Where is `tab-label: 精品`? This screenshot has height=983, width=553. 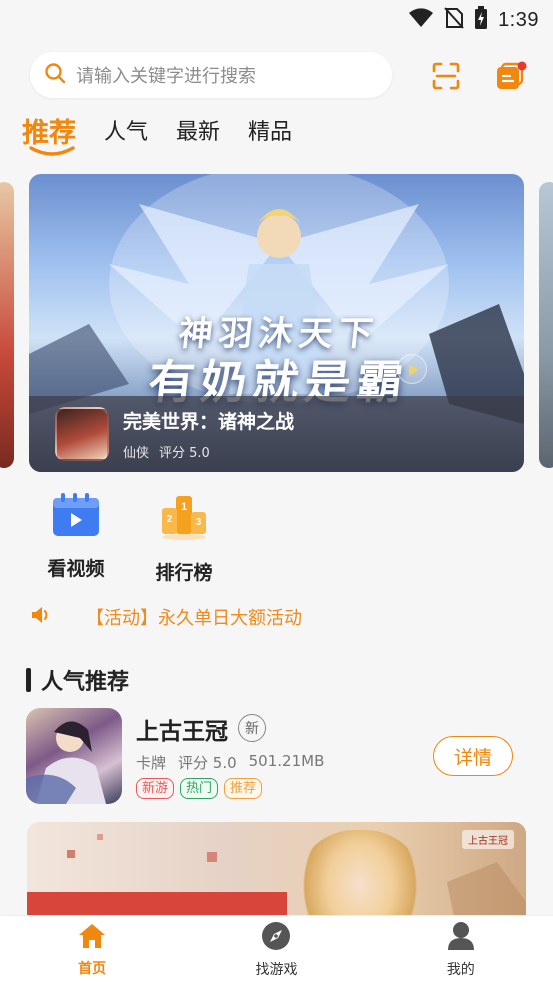 tab-label: 精品 is located at coordinates (270, 132).